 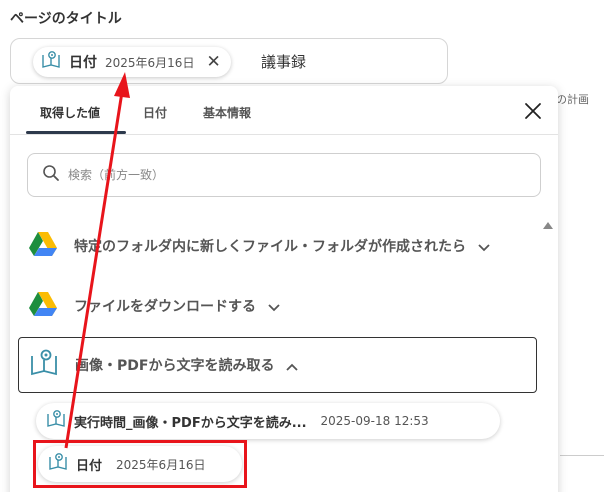 I want to click on background-text: の計画, so click(x=572, y=99).